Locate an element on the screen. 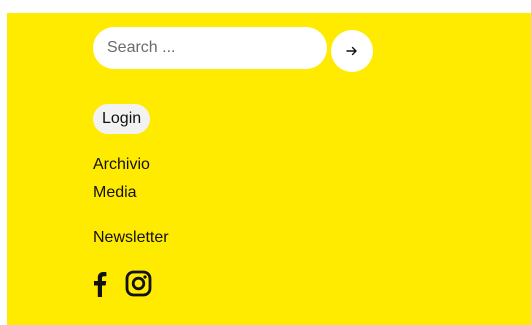 The image size is (531, 325). search-submit-button is located at coordinates (352, 51).